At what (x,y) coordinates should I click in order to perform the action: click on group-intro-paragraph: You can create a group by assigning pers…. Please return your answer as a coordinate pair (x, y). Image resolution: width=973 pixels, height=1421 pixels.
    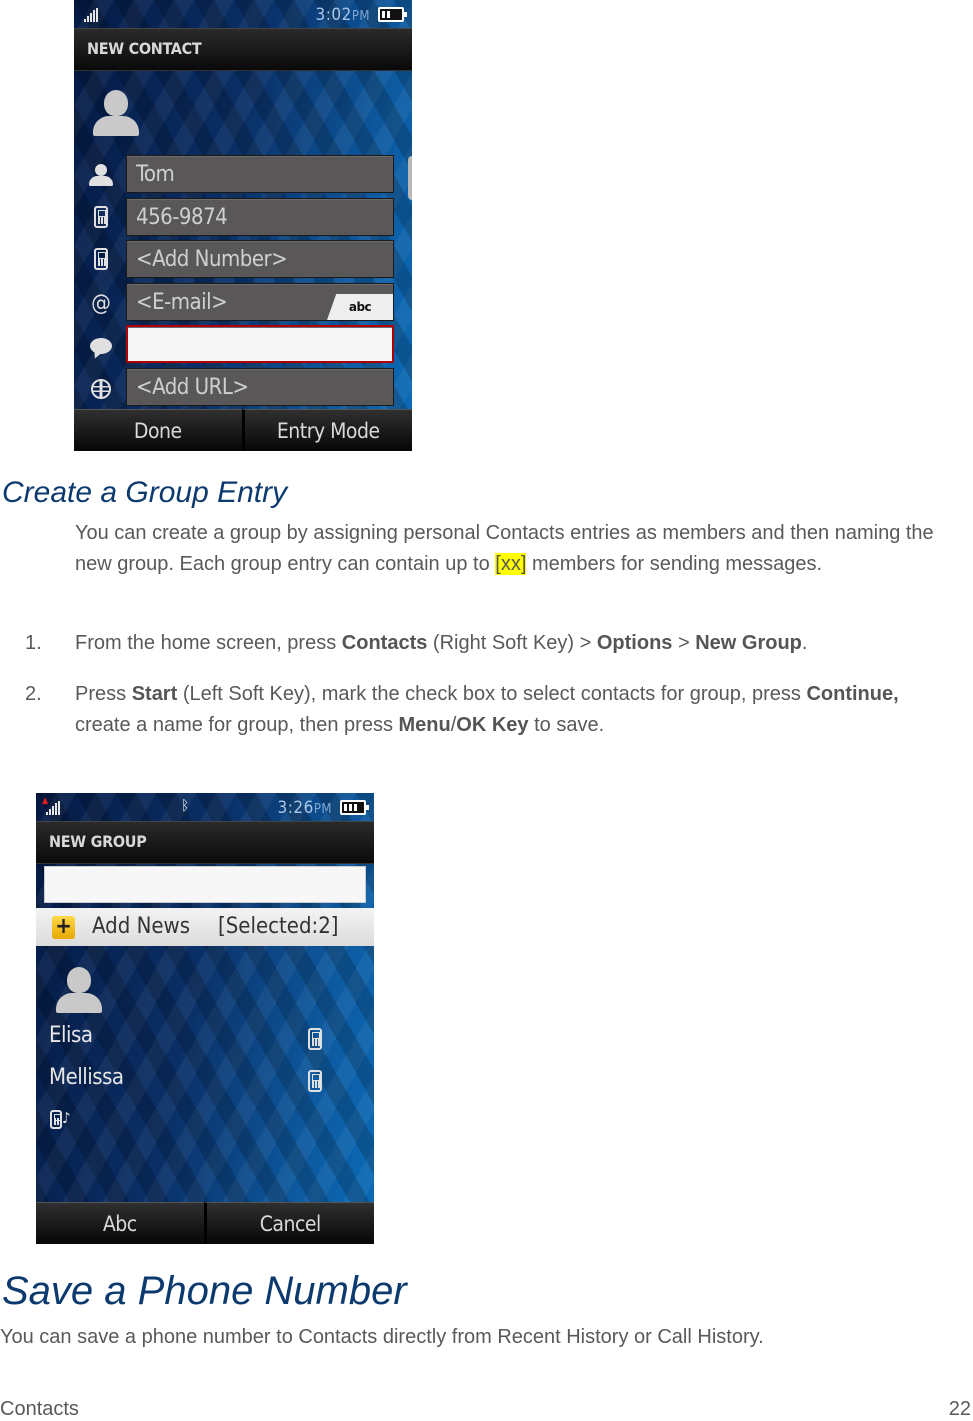
    Looking at the image, I should click on (504, 548).